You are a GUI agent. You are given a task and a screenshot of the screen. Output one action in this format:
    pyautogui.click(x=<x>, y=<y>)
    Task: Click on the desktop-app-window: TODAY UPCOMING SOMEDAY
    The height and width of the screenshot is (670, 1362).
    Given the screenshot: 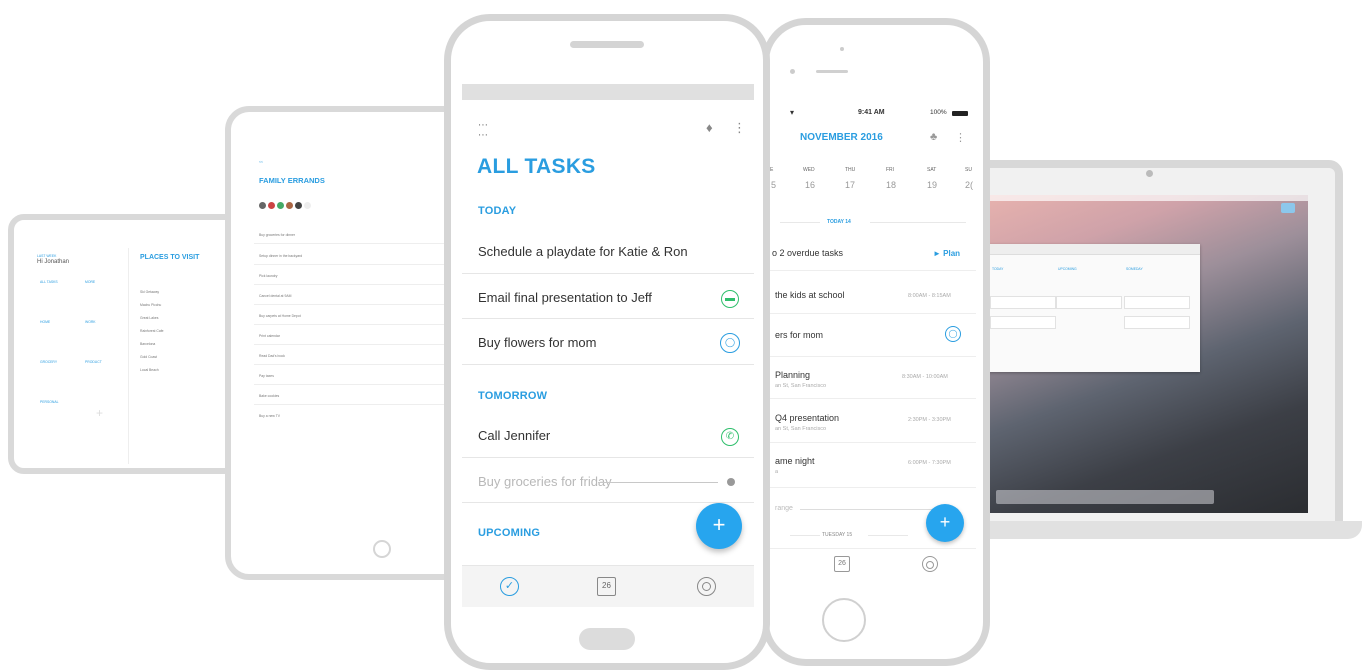 What is the action you would take?
    pyautogui.click(x=1094, y=308)
    